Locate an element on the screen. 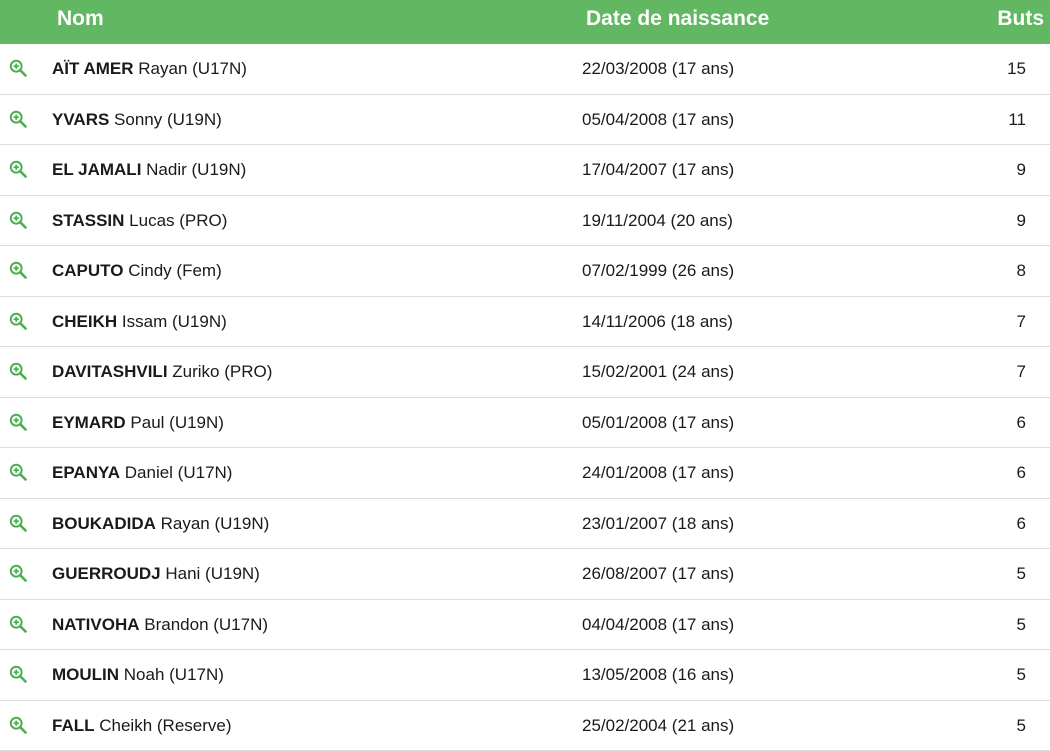  player-name: YVARS Sonny (U19N) is located at coordinates (137, 120).